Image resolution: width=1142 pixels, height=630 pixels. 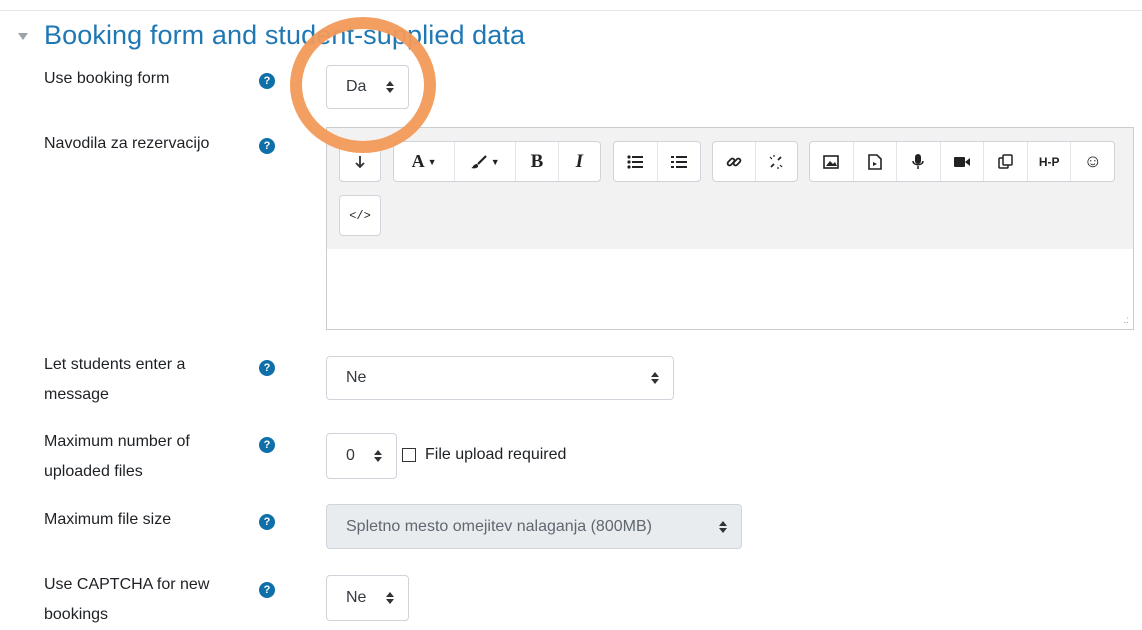 I want to click on smiley-icon: ☺, so click(x=1092, y=161).